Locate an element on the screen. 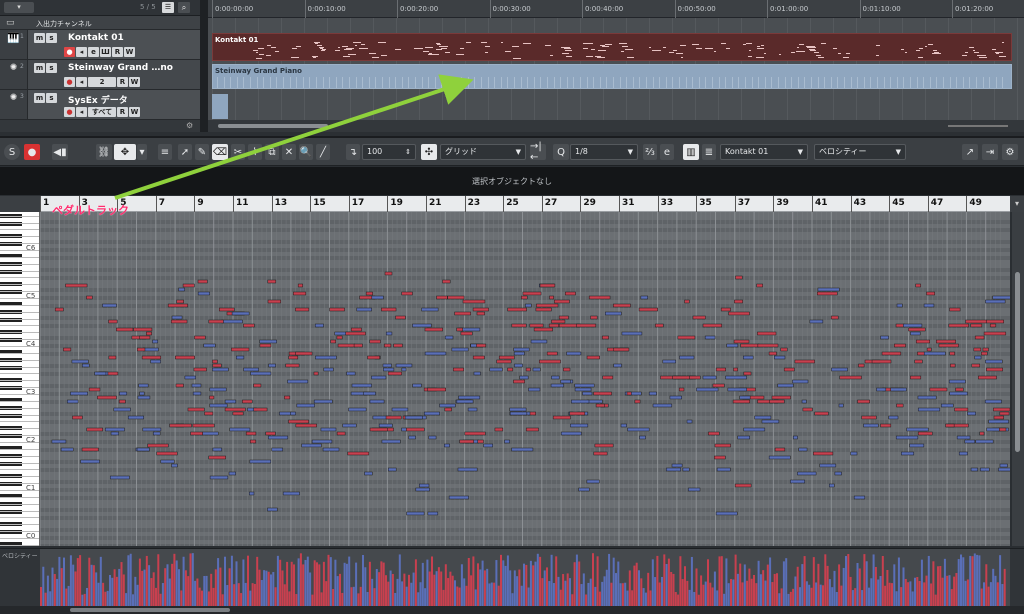  trim-tool-icon: ✂ is located at coordinates (238, 152).